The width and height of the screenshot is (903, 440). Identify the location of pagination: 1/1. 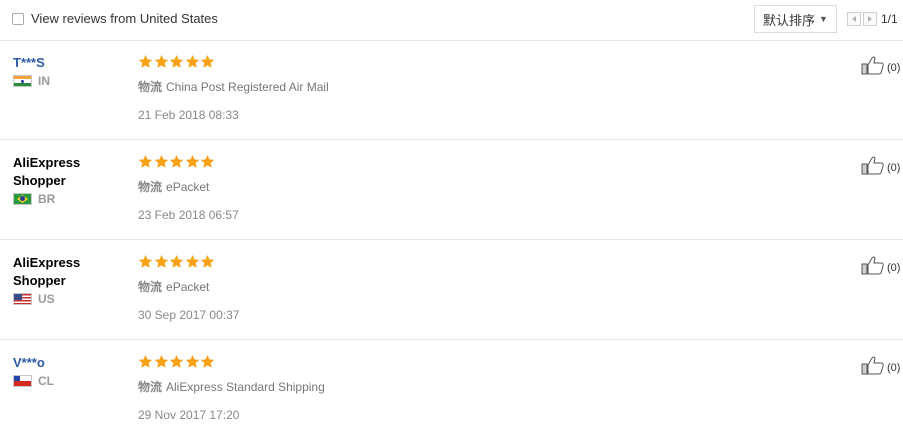
(872, 19).